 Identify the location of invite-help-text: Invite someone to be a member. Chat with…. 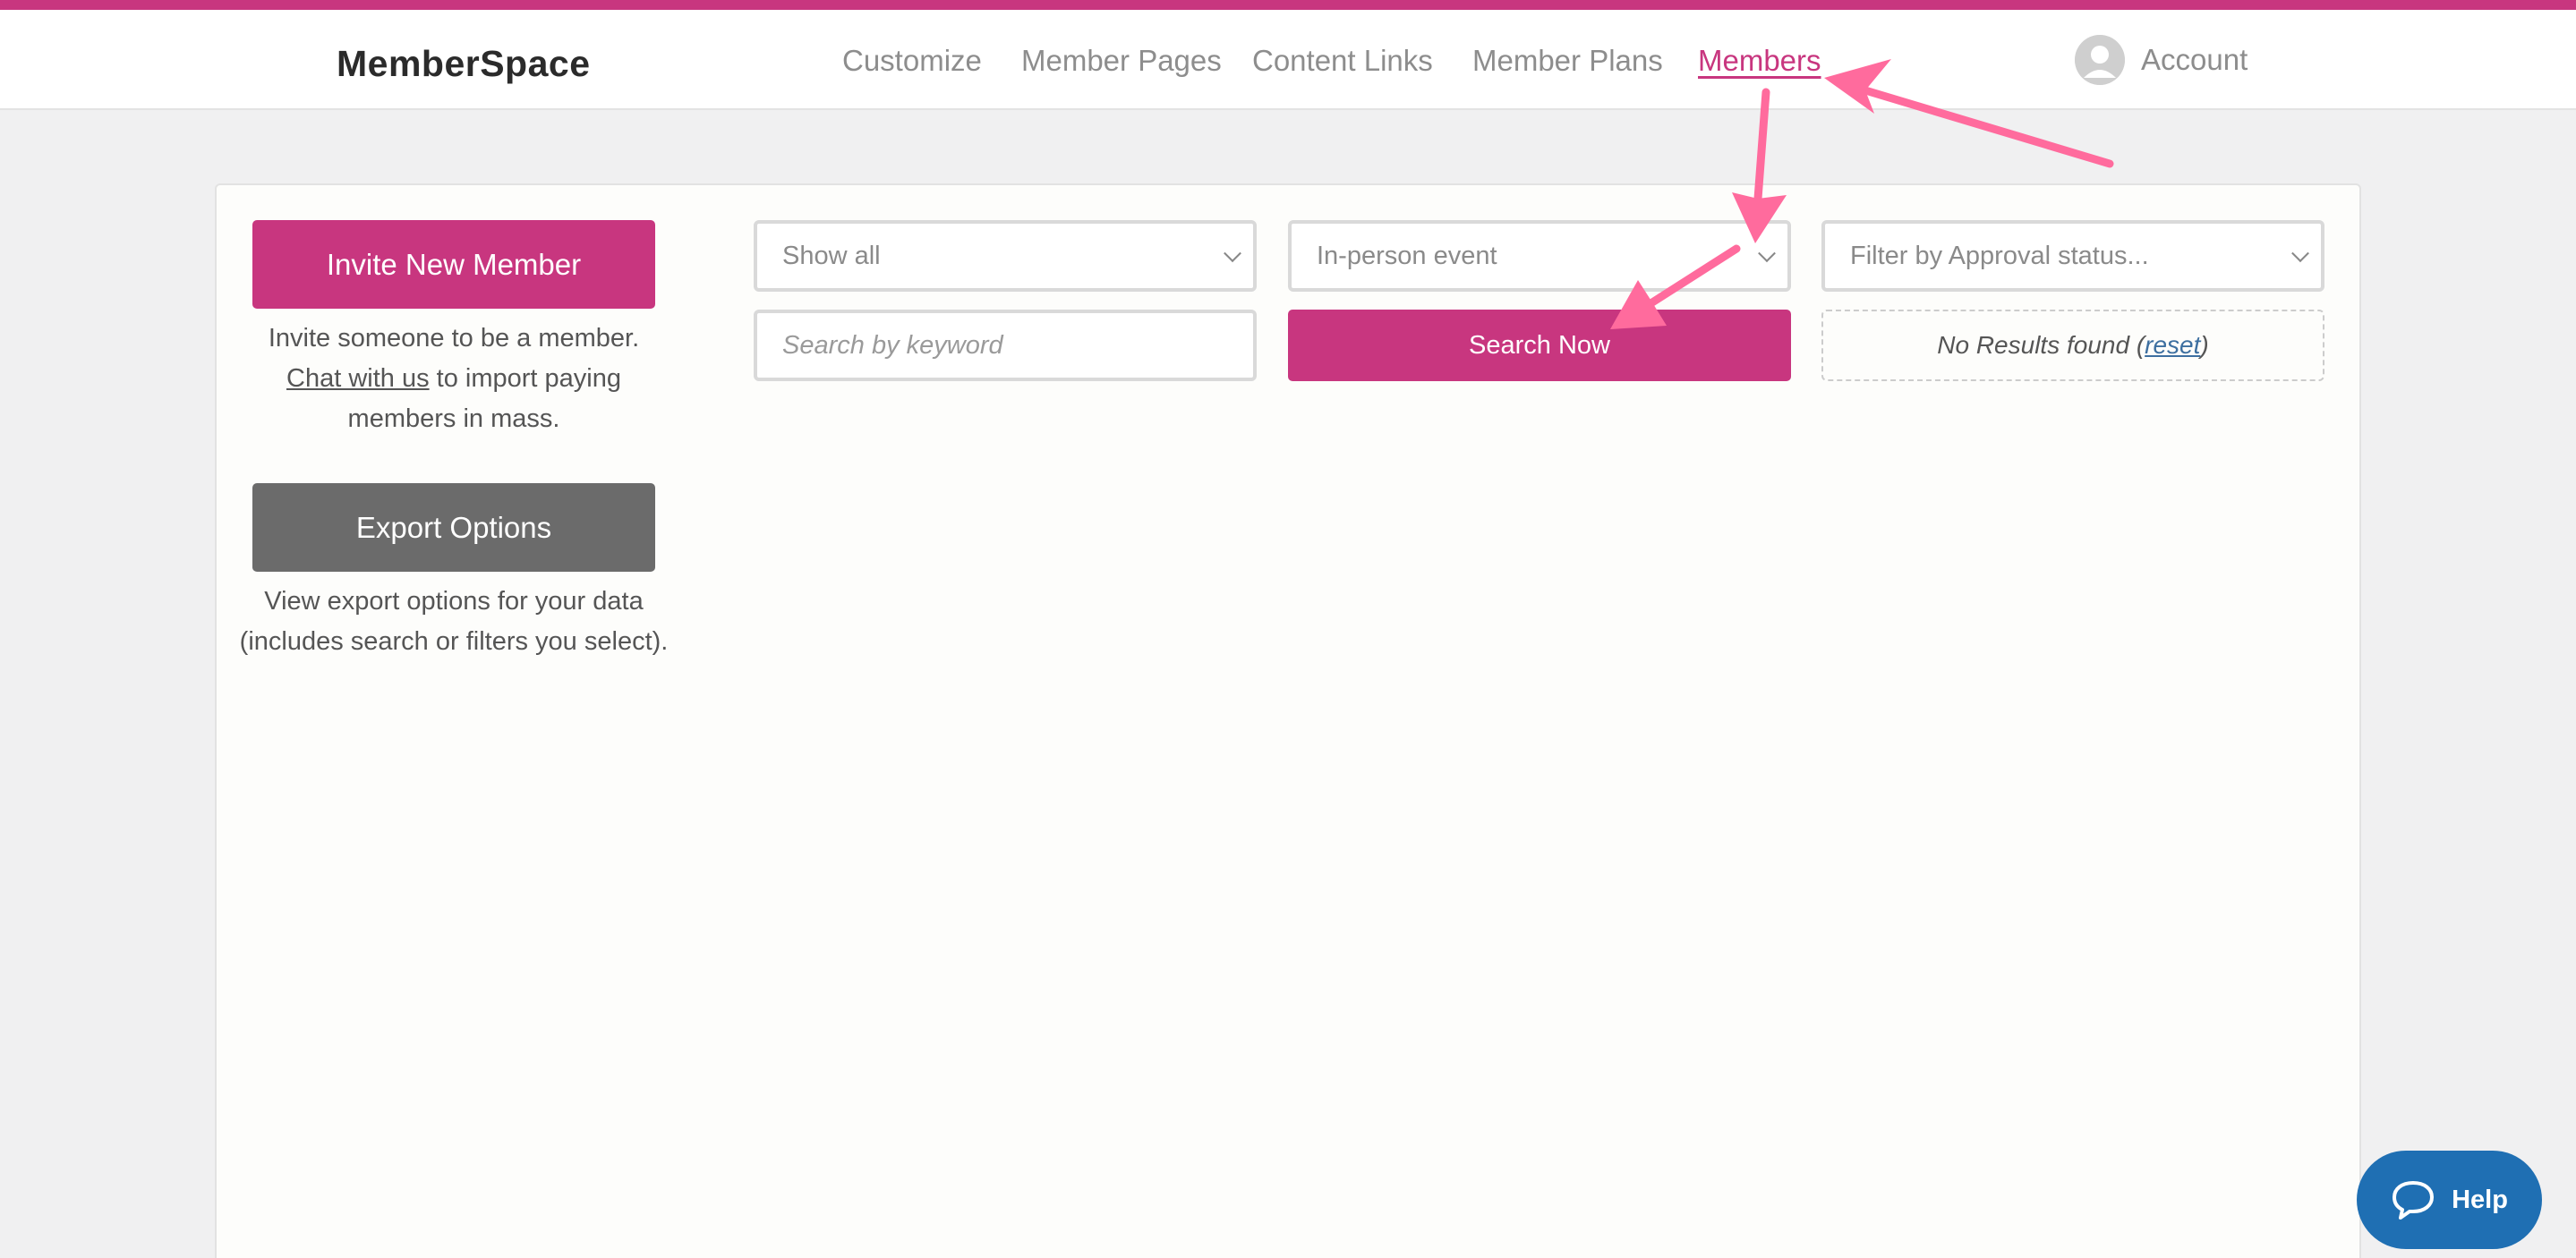
(454, 379).